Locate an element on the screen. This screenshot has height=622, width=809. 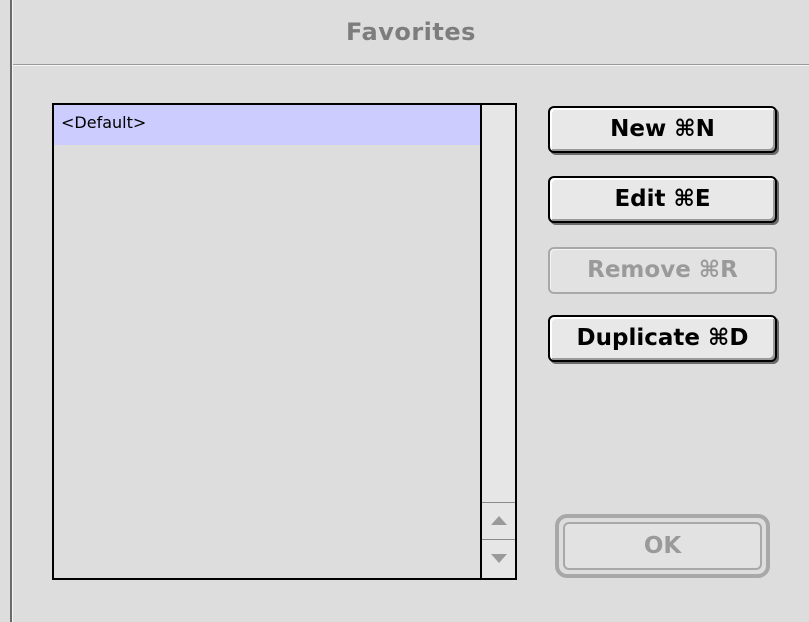
vertical-scrollbar is located at coordinates (497, 341).